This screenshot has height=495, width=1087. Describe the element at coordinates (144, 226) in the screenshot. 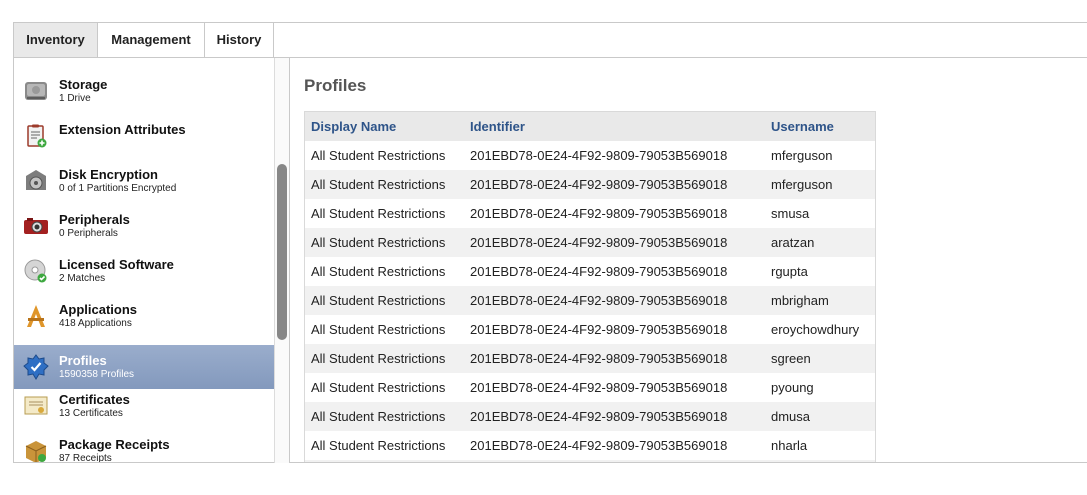

I see `sidebar-item-peripherals: Peripherals 0 Peripherals` at that location.